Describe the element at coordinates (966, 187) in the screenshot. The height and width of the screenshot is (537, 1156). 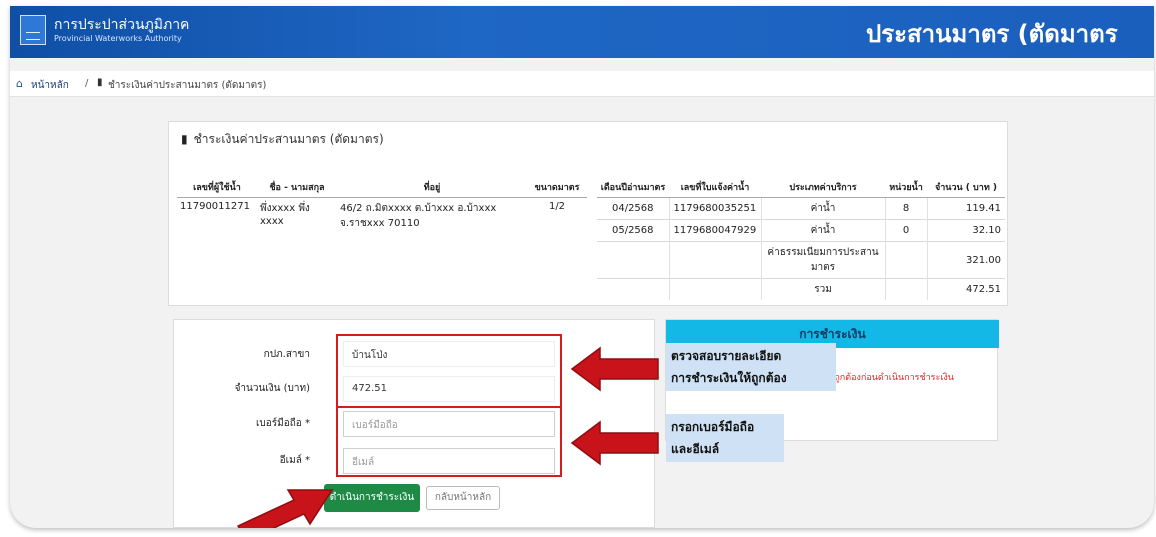
I see `col-header: จำนวน ( บาท )` at that location.